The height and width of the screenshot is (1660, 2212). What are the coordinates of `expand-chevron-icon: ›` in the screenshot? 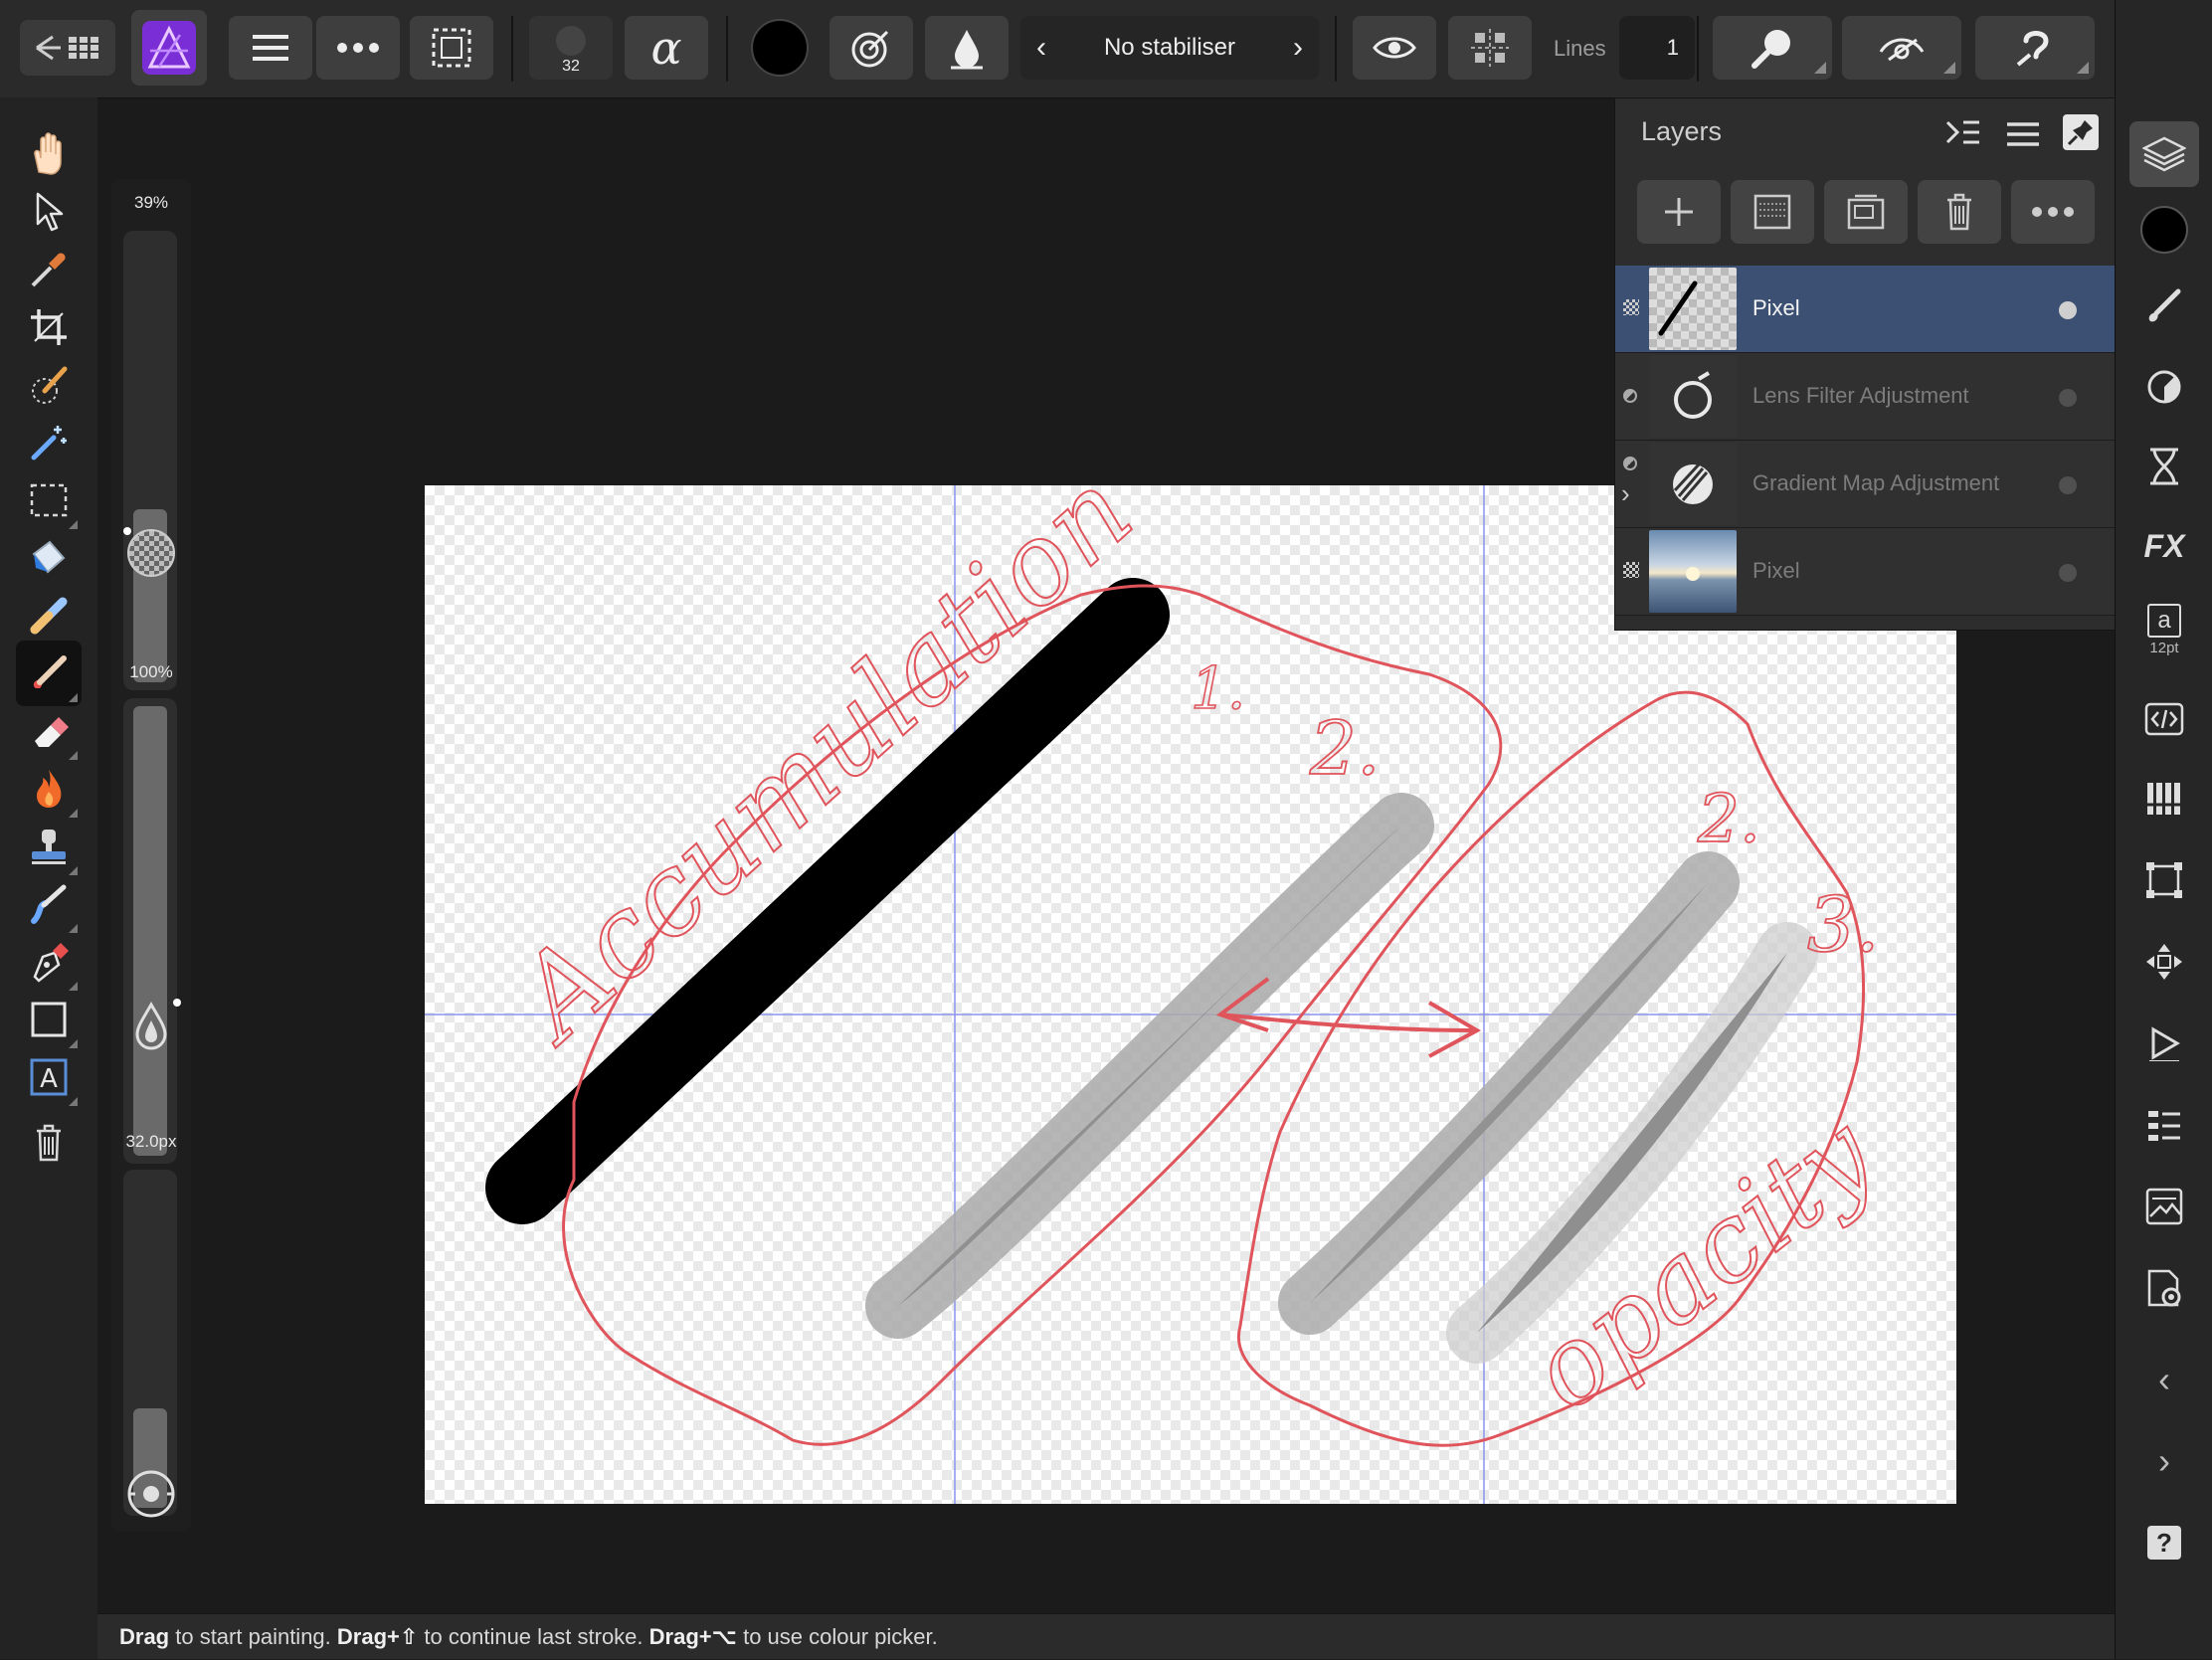 It's located at (1625, 493).